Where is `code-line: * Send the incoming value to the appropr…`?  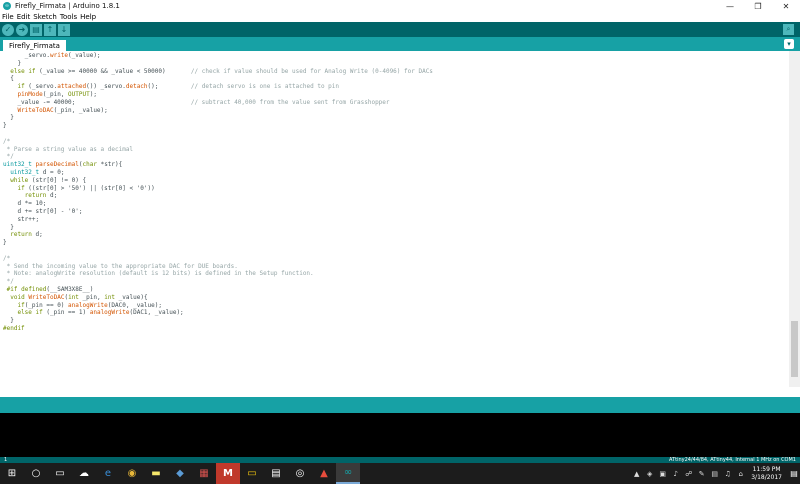 code-line: * Send the incoming value to the appropr… is located at coordinates (396, 267).